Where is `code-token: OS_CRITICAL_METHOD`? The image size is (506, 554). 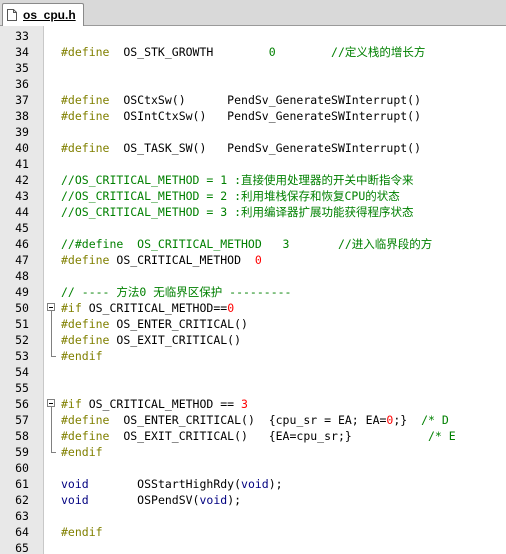
code-token: OS_CRITICAL_METHOD is located at coordinates (182, 260).